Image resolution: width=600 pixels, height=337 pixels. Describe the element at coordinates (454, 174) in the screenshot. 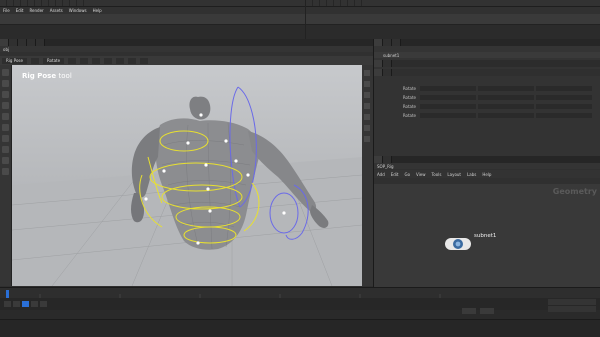

I see `net-menu-layout: Layout` at that location.